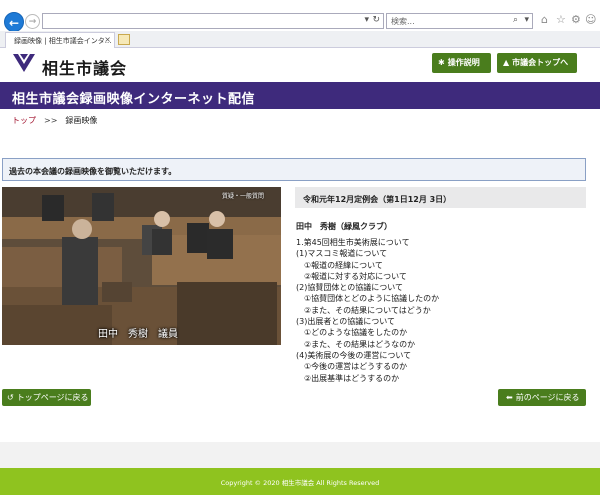 Image resolution: width=600 pixels, height=495 pixels. Describe the element at coordinates (14, 22) in the screenshot. I see `back-arrow-icon: ←` at that location.